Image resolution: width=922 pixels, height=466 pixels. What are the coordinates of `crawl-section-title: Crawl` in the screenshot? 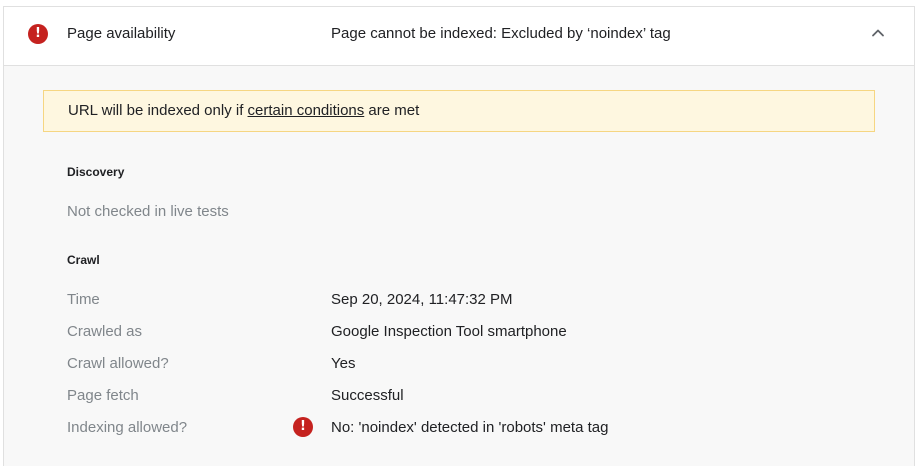 It's located at (83, 260).